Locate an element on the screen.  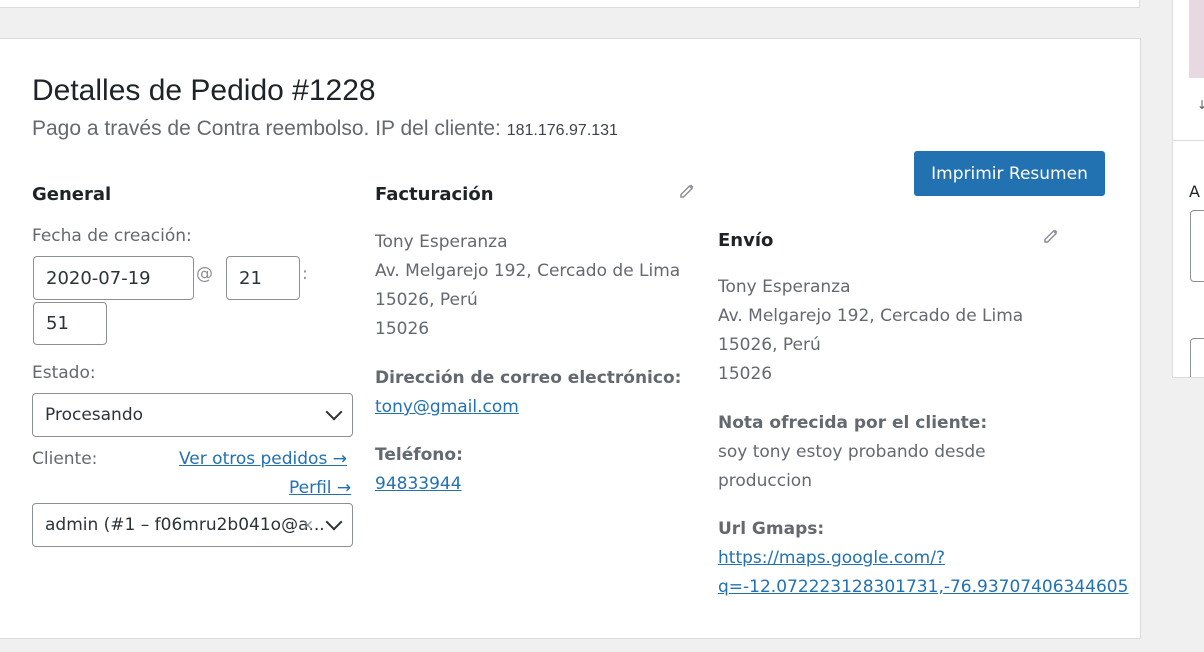
billing-address-line: Av. Melgarejo 192, Cercado de Lima is located at coordinates (528, 271).